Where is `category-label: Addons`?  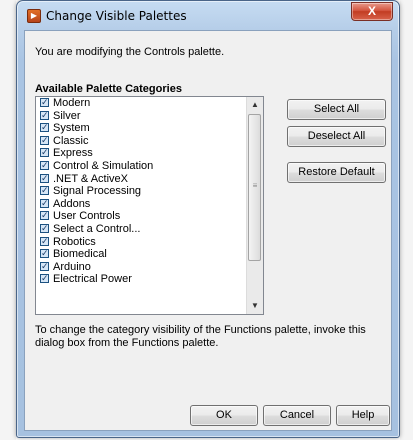
category-label: Addons is located at coordinates (72, 203).